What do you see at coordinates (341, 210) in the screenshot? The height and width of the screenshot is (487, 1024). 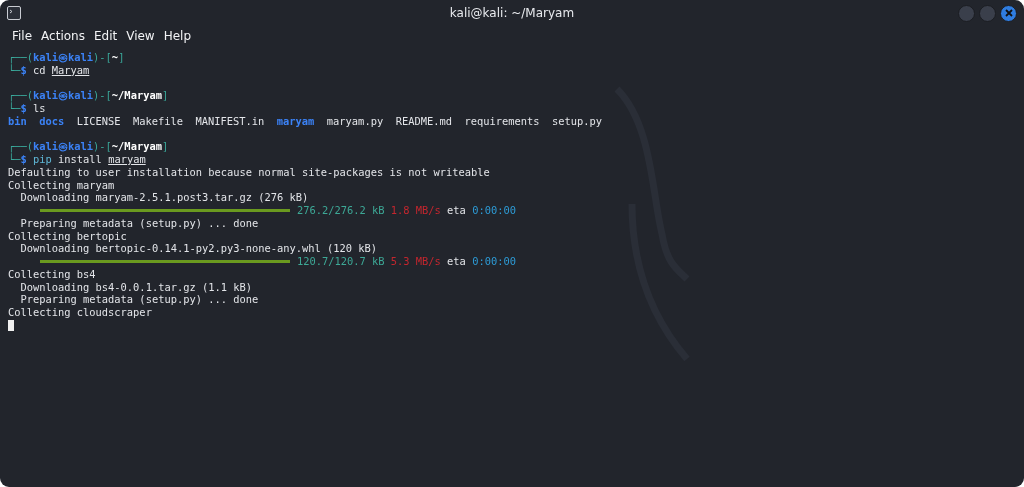 I see `terminal-size-text: 276.2/276.2 kB` at bounding box center [341, 210].